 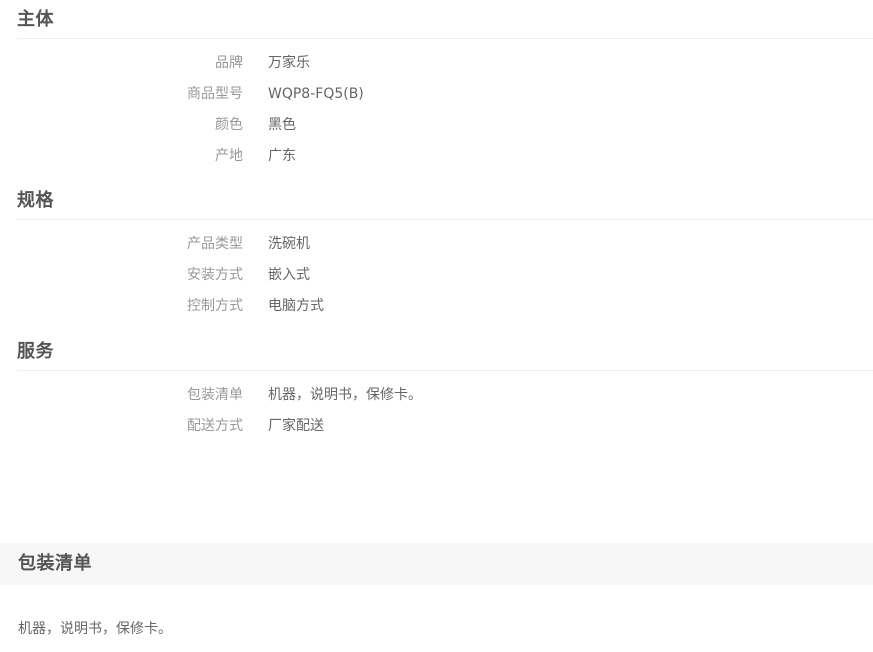 What do you see at coordinates (229, 156) in the screenshot?
I see `spec-label: 产地` at bounding box center [229, 156].